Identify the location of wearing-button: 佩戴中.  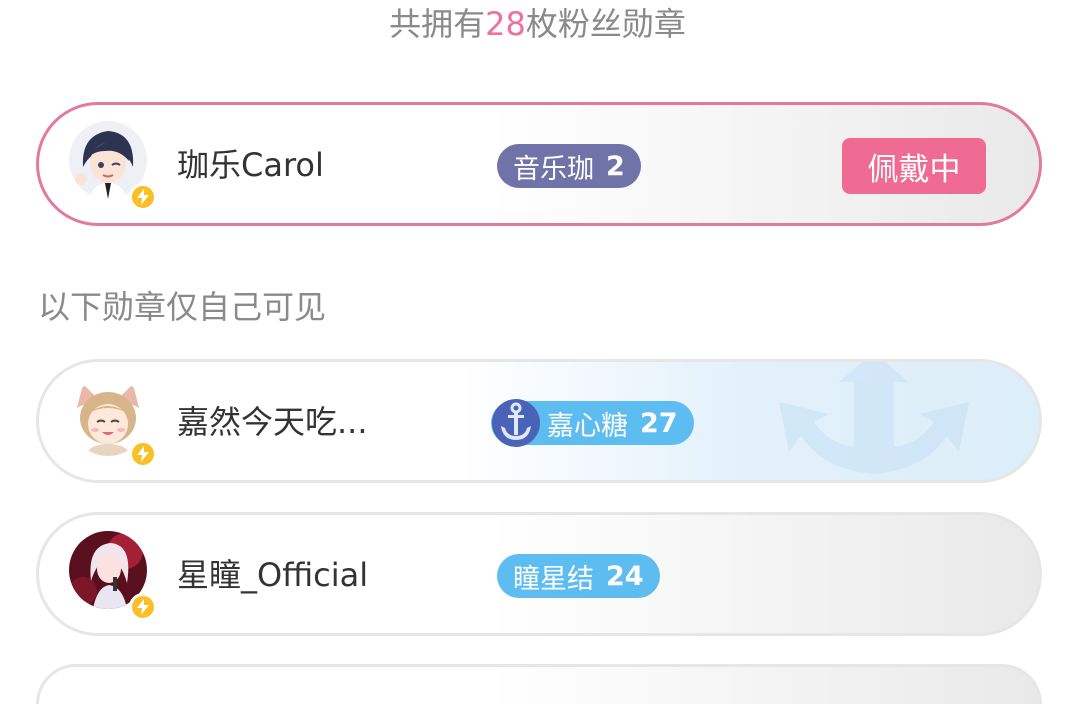
(914, 166).